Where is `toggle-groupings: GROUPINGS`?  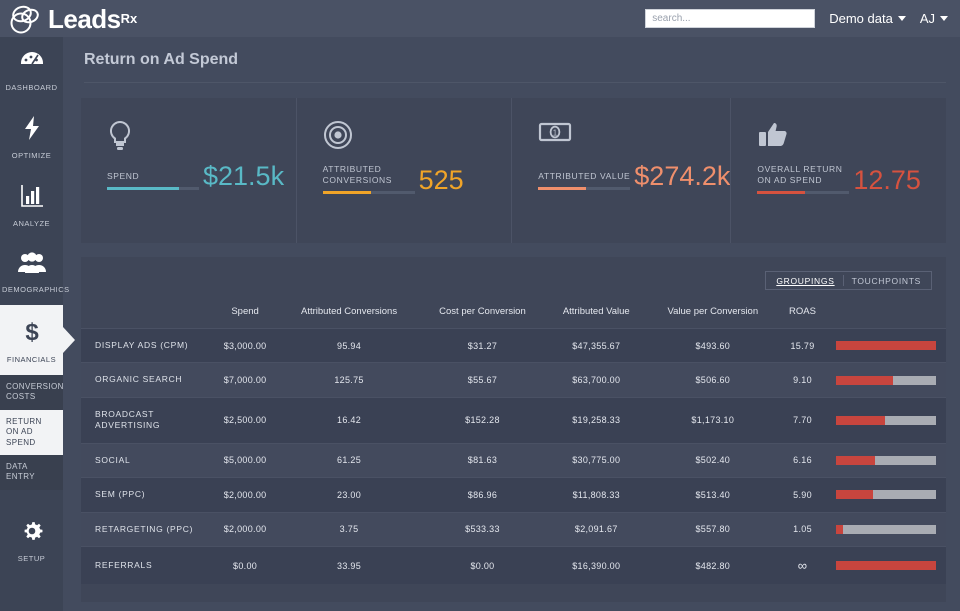
toggle-groupings: GROUPINGS is located at coordinates (805, 281).